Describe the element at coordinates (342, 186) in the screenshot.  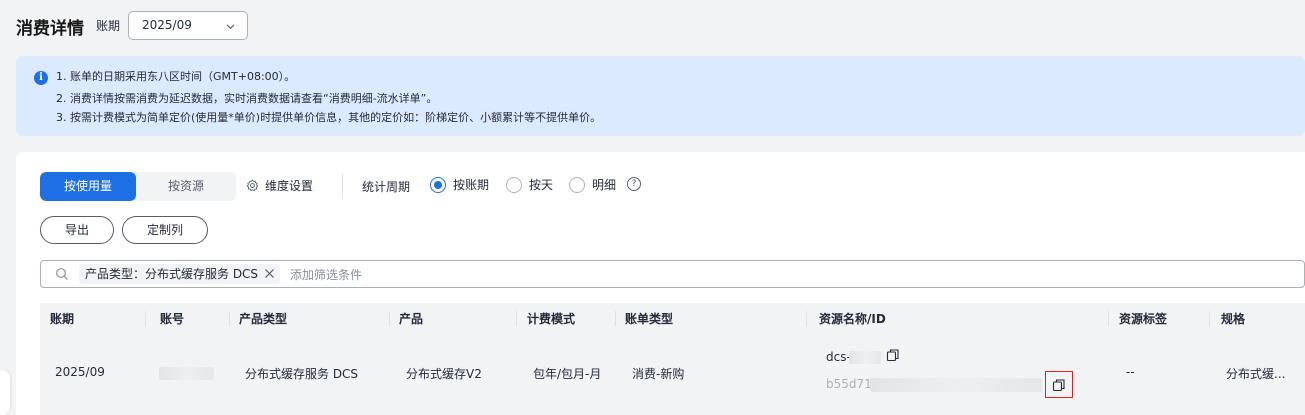
I see `toolbar-divider` at that location.